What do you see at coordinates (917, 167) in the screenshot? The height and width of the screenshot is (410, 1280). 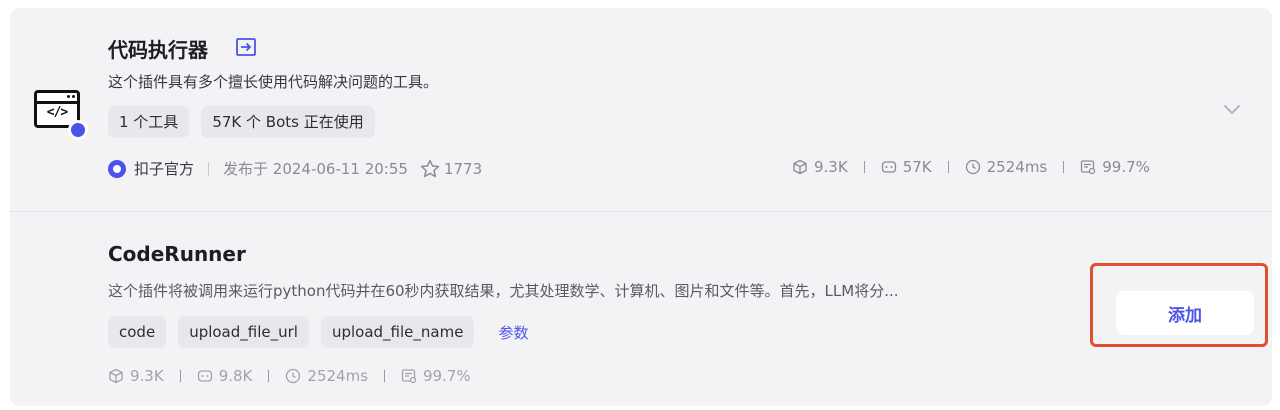 I see `bots-count: 57K` at bounding box center [917, 167].